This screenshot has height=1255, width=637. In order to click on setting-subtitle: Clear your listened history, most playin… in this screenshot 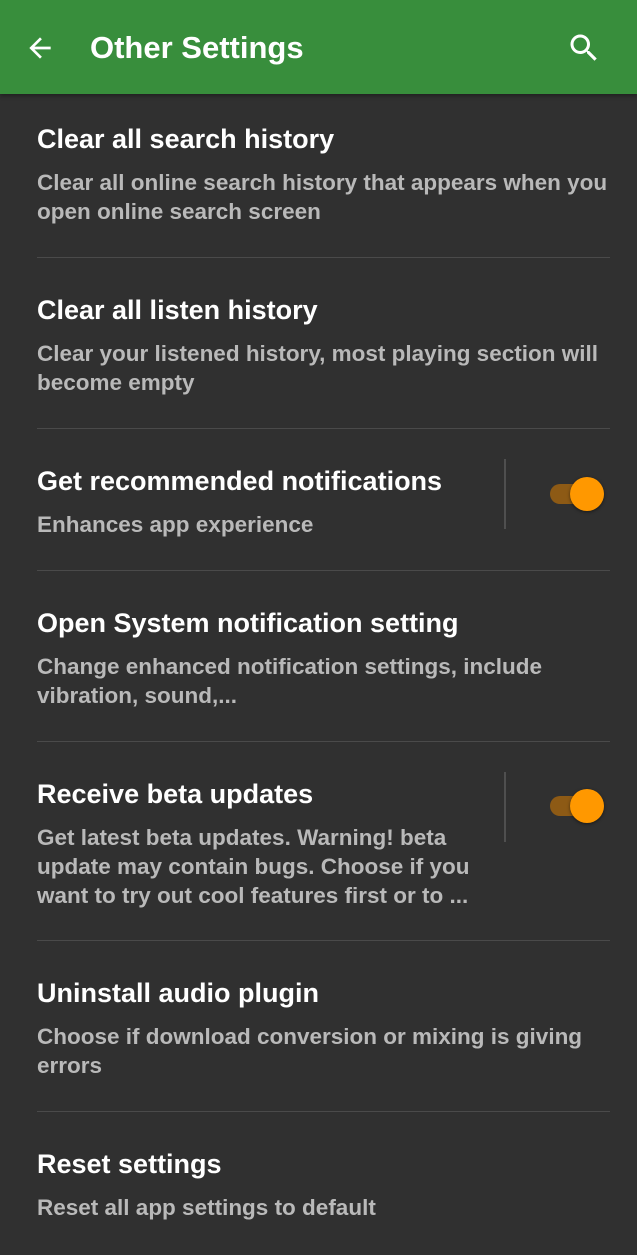, I will do `click(317, 368)`.